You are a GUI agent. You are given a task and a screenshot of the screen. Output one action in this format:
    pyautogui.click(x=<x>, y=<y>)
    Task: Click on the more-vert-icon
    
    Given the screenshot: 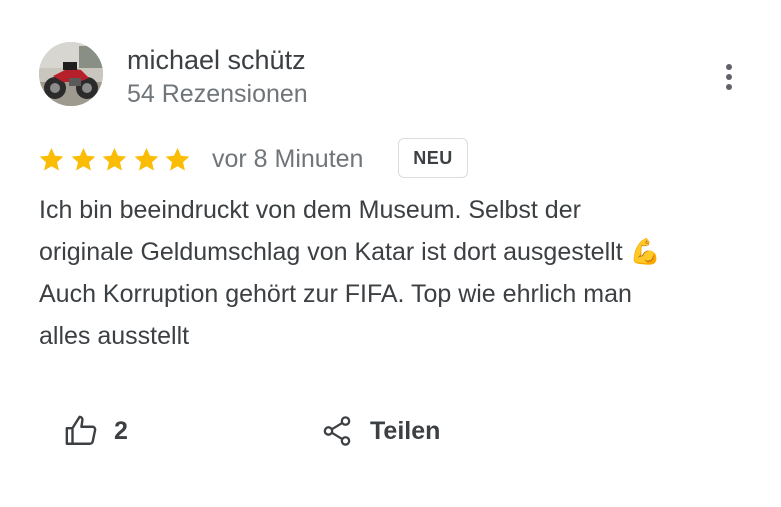 What is the action you would take?
    pyautogui.click(x=729, y=77)
    